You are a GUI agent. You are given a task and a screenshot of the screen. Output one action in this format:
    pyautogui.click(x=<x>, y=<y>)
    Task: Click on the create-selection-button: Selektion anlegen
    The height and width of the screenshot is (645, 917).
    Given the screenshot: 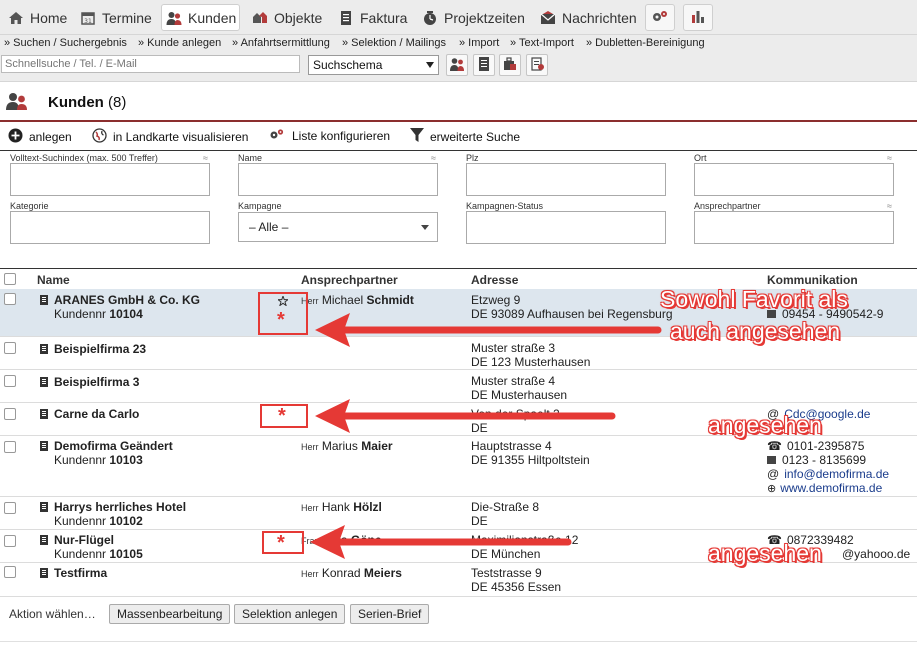 What is the action you would take?
    pyautogui.click(x=290, y=614)
    